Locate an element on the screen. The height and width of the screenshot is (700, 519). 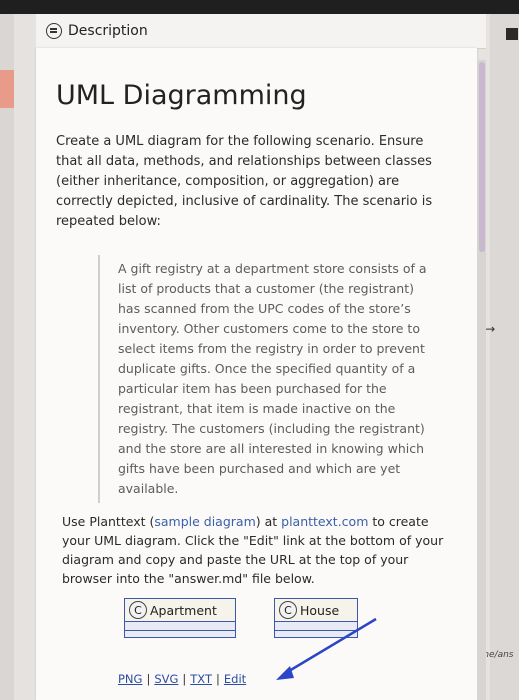
diagram-links: PNG | SVG | TXT | Edit is located at coordinates (182, 679).